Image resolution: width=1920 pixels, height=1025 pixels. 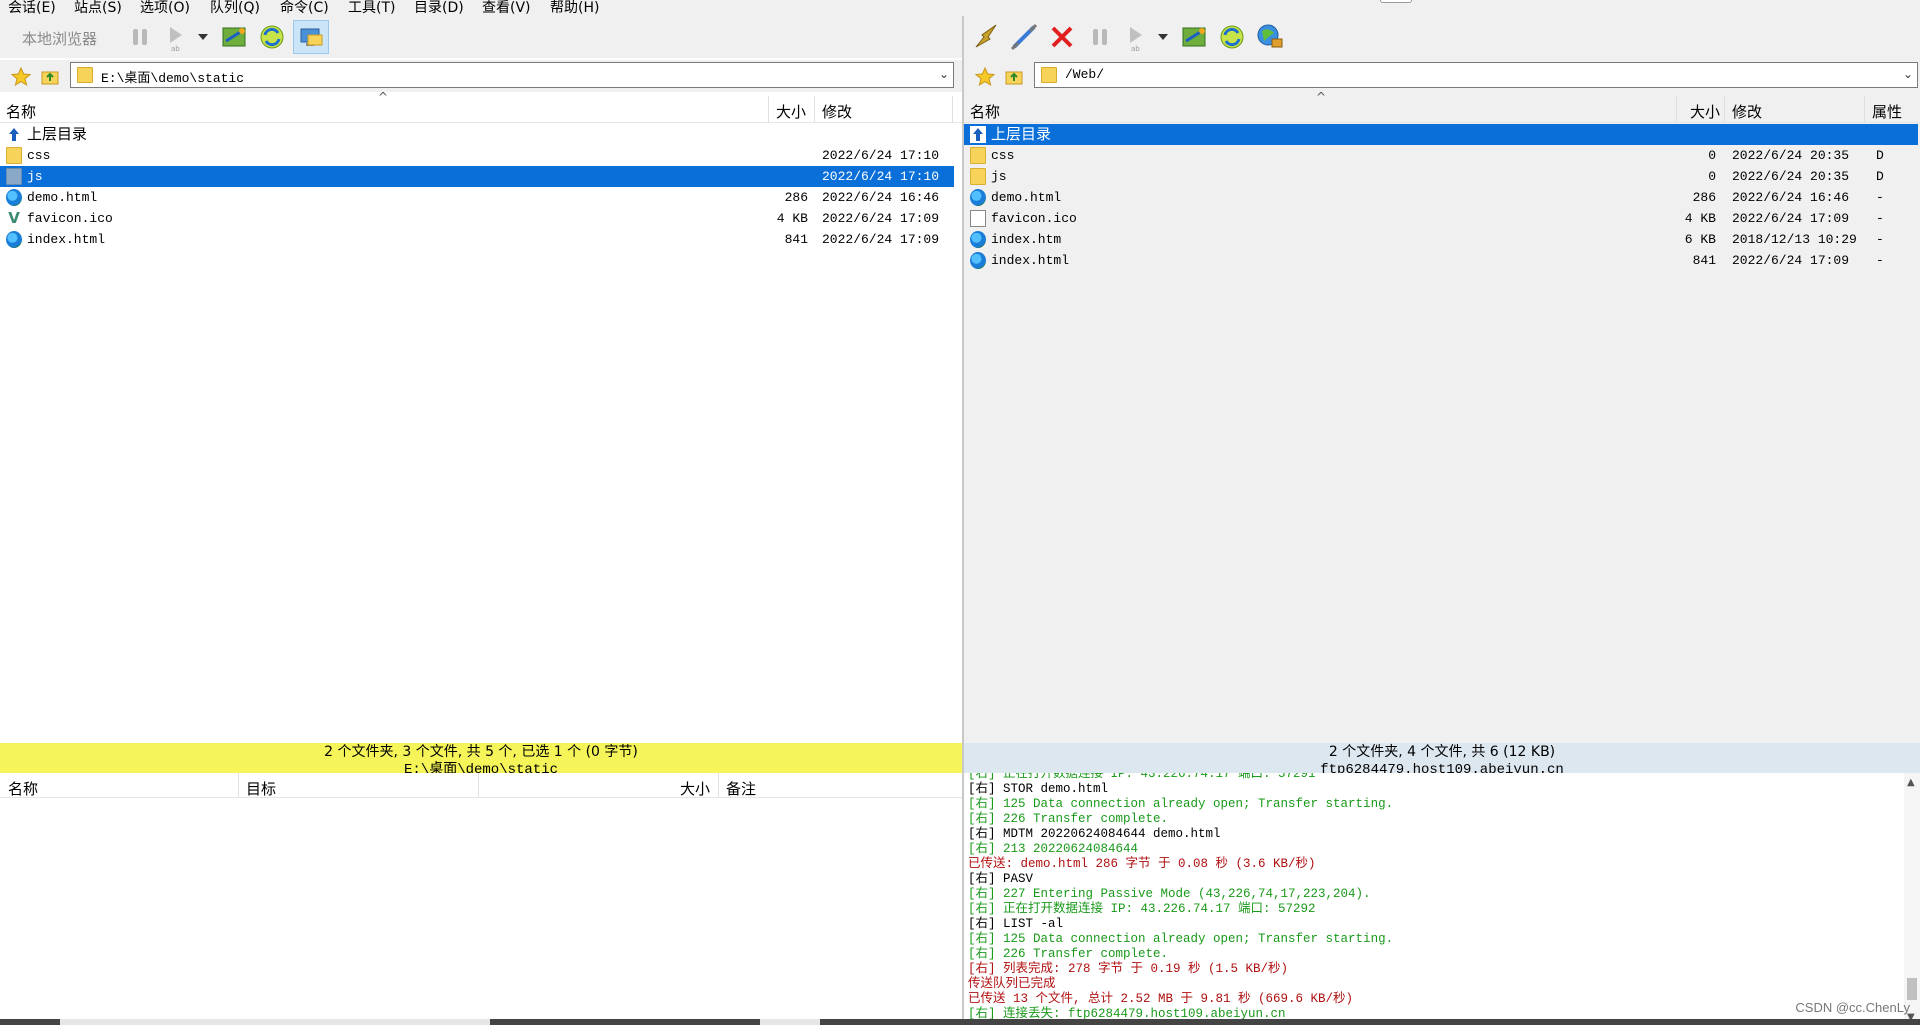 What do you see at coordinates (1442, 218) in the screenshot?
I see `list-item: favicon.ico 4 KB 2022/6/24 17:09 -` at bounding box center [1442, 218].